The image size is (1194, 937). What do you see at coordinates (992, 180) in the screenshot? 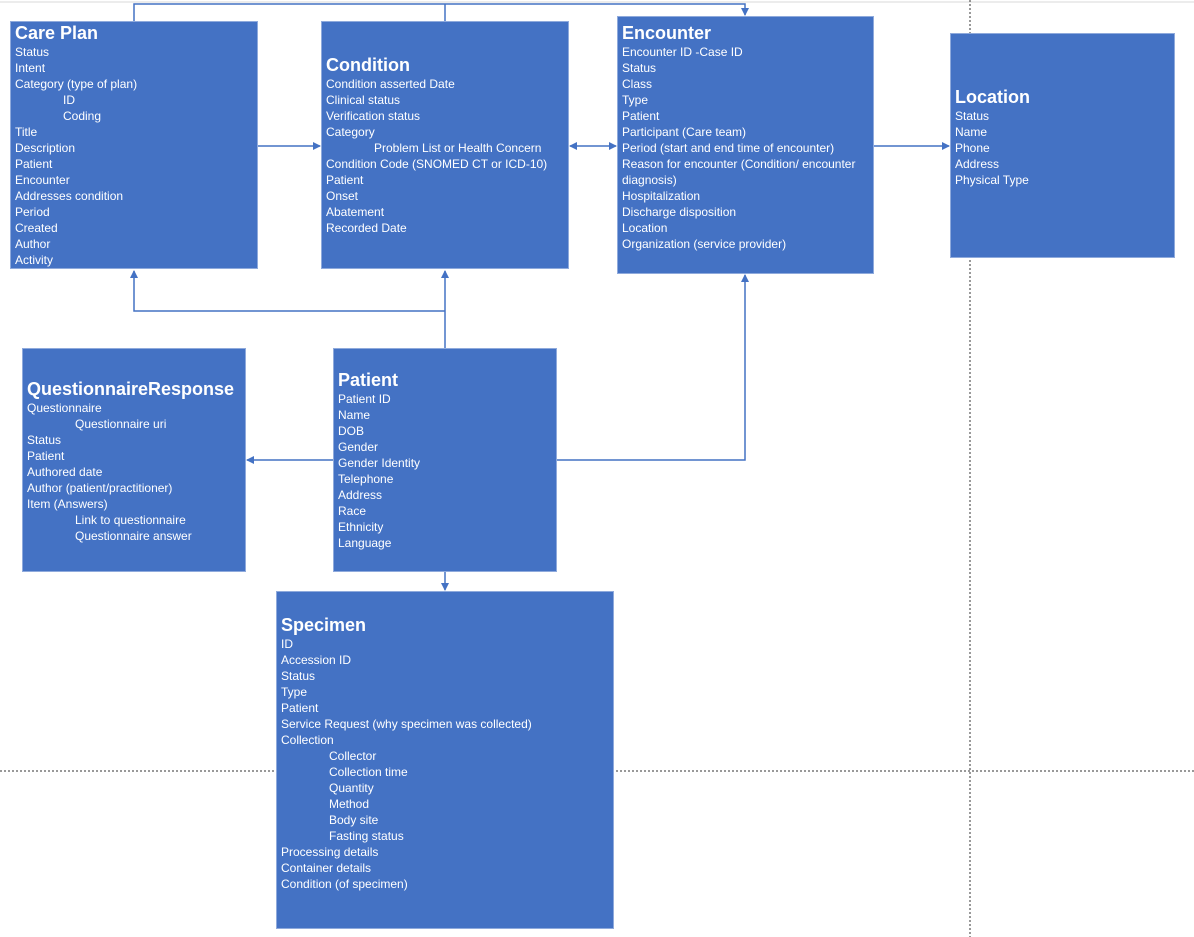
I see `field-item: Physical Type` at bounding box center [992, 180].